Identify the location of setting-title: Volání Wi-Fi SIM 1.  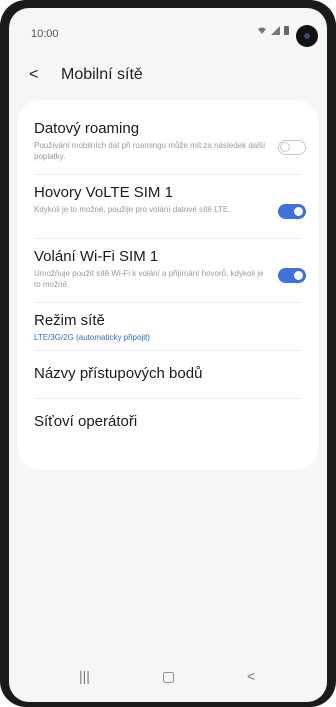
(96, 256).